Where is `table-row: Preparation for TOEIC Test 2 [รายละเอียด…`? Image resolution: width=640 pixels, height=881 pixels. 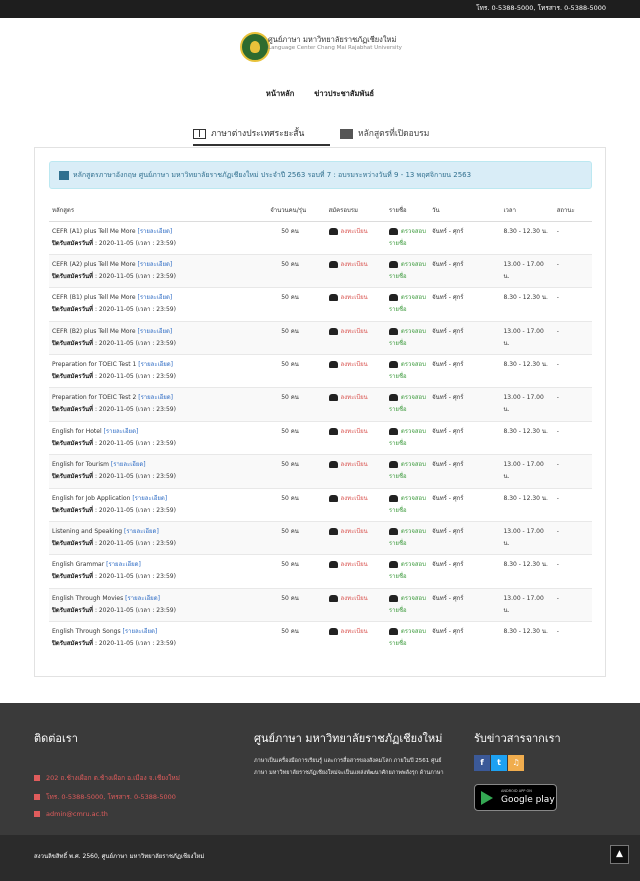
table-row: Preparation for TOEIC Test 2 [รายละเอียด… is located at coordinates (320, 404).